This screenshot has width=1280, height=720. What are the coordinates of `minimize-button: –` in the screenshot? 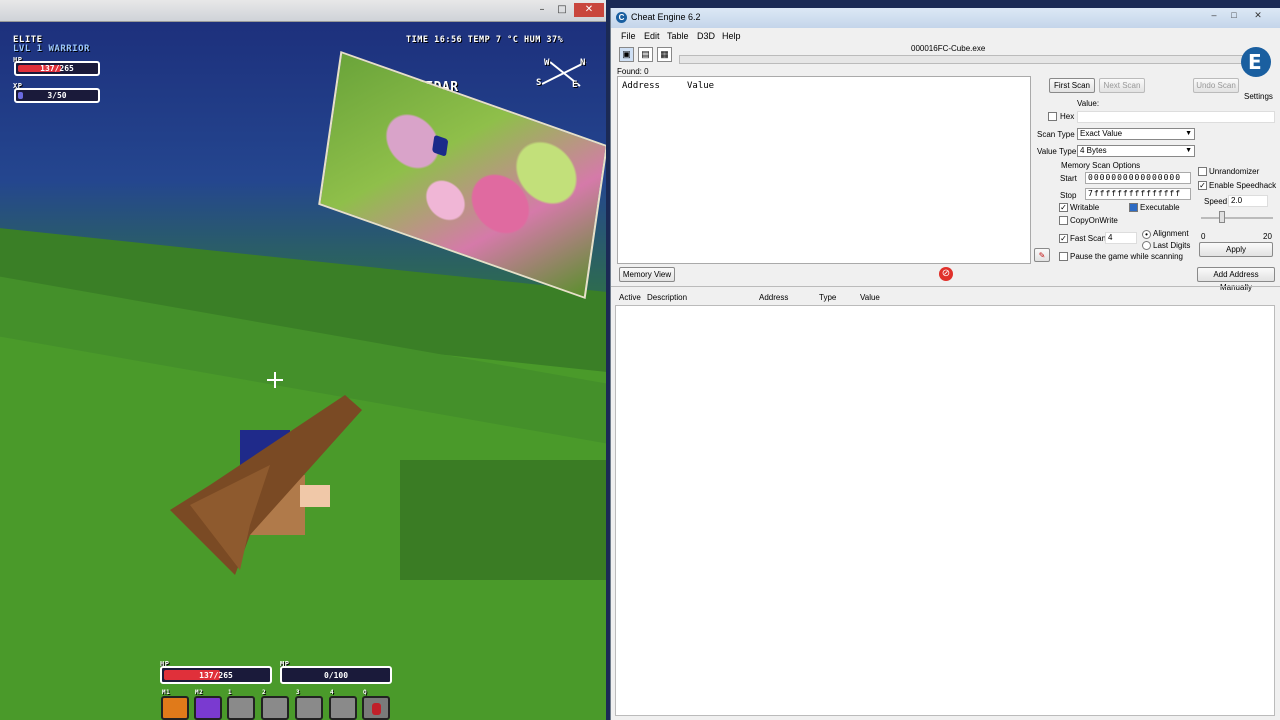 It's located at (542, 10).